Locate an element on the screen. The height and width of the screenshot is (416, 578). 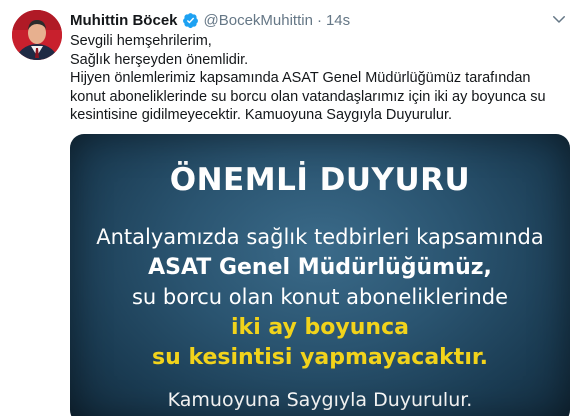
tweet-text-line: Sağlık herşeyden önemlidir. is located at coordinates (159, 59).